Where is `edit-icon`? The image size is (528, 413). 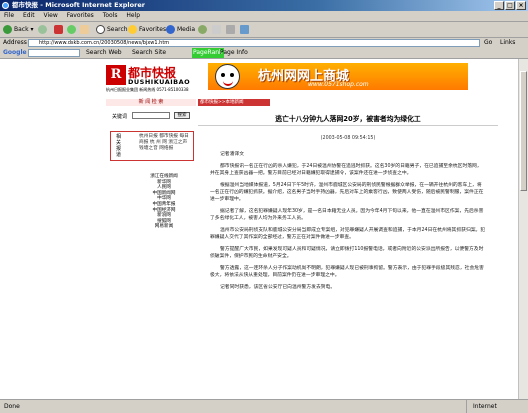 edit-icon is located at coordinates (244, 29).